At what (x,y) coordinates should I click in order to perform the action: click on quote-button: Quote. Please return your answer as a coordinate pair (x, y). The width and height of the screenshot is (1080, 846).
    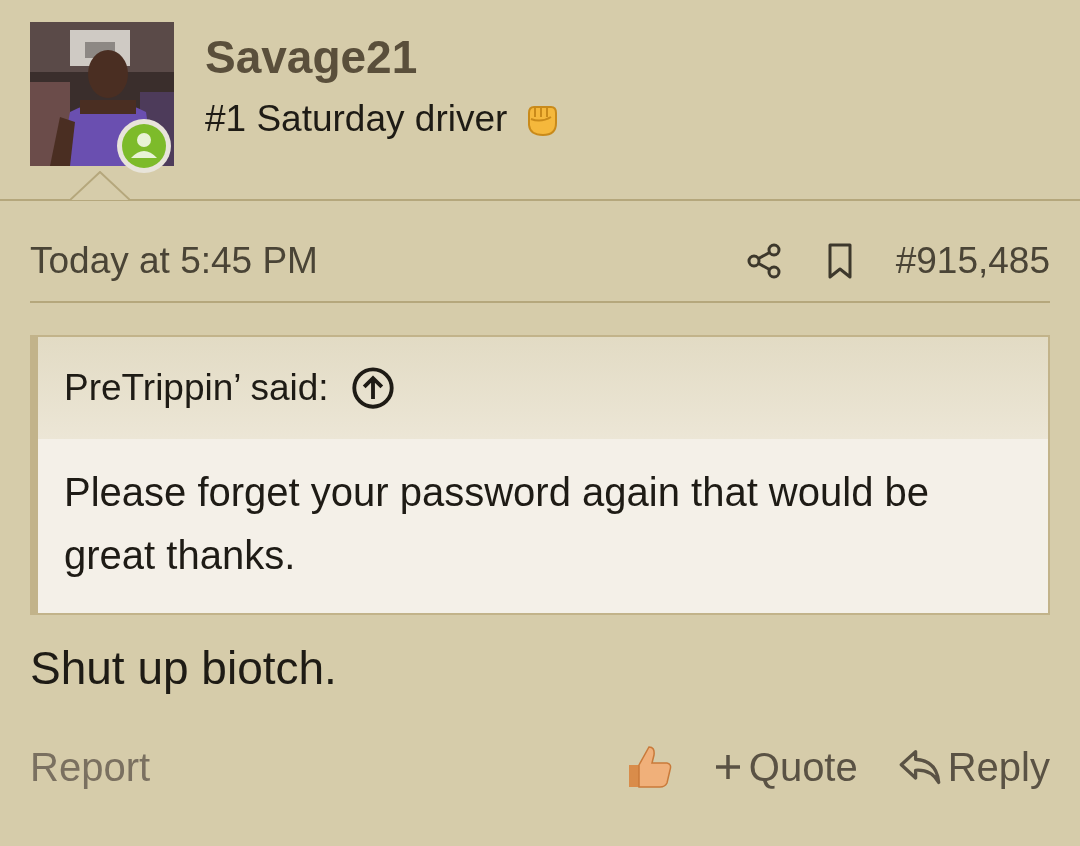
    Looking at the image, I should click on (785, 767).